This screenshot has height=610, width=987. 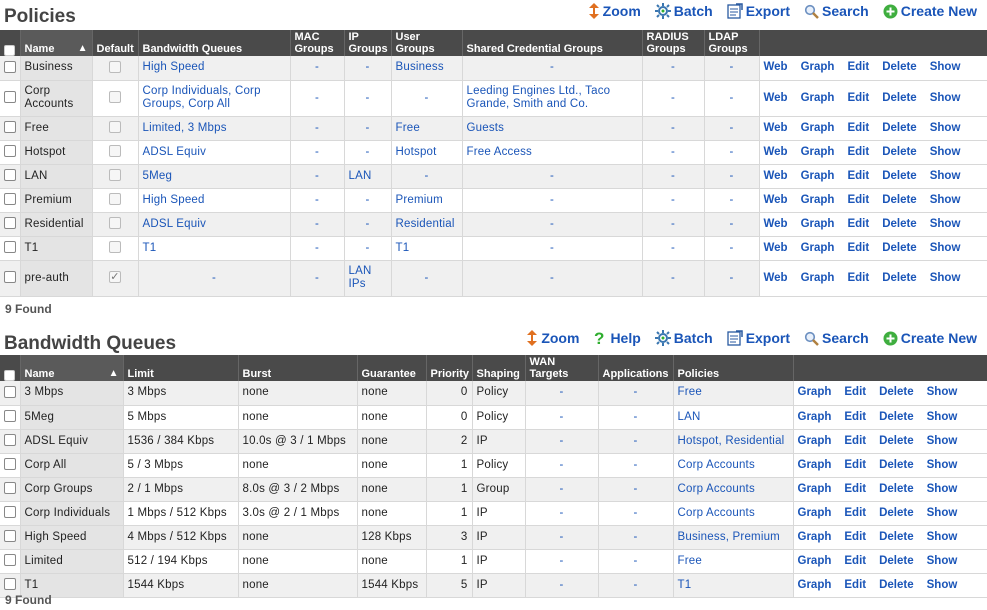 What do you see at coordinates (72, 368) in the screenshot?
I see `col-name-header: Name ▲` at bounding box center [72, 368].